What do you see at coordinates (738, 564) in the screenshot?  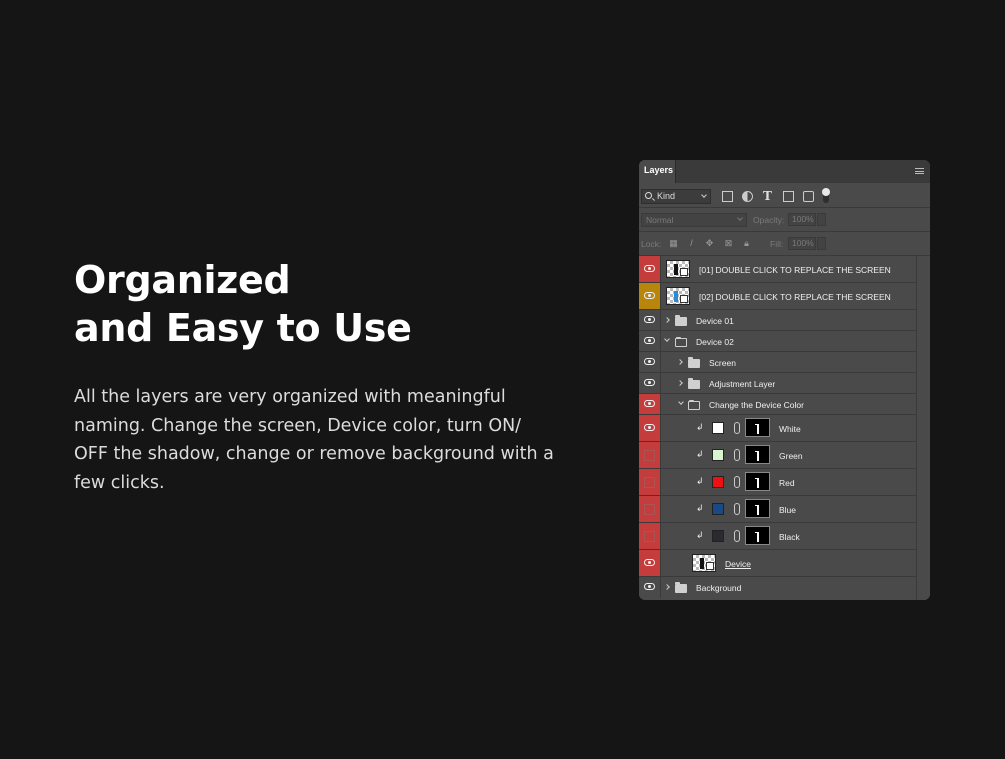 I see `layer-name: Device` at bounding box center [738, 564].